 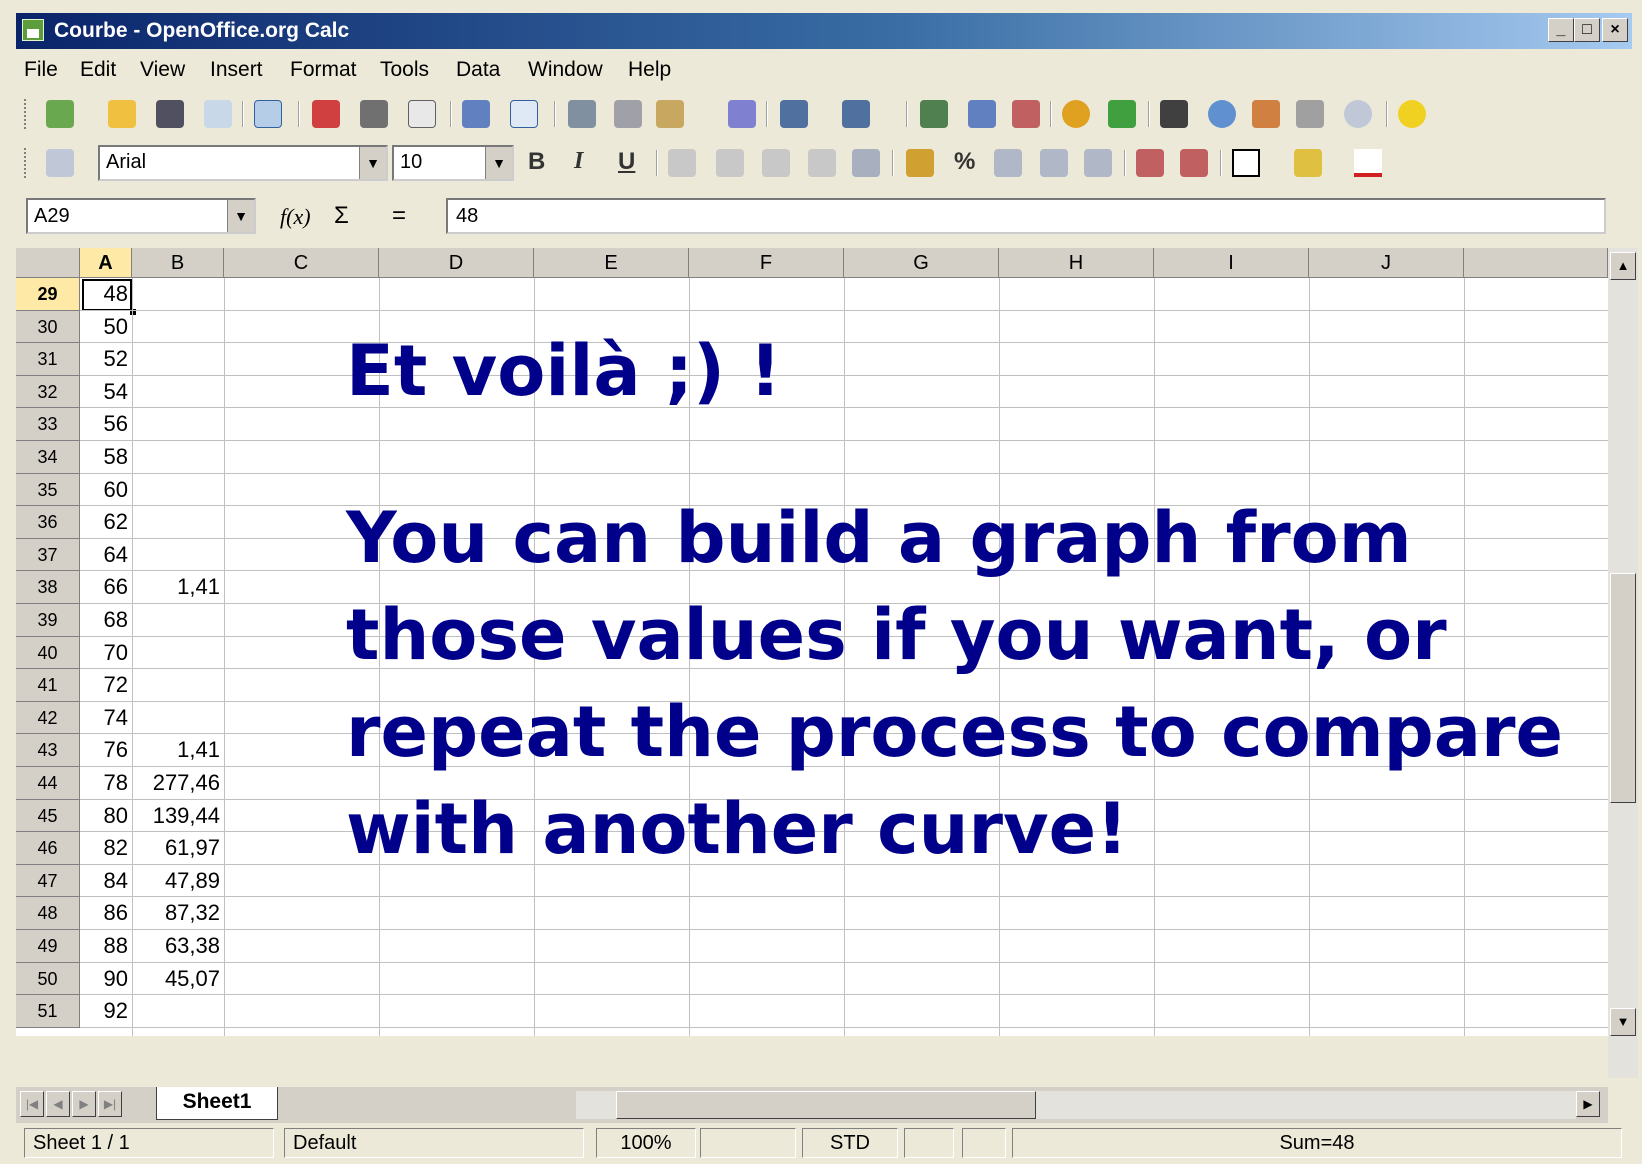 What do you see at coordinates (1308, 163) in the screenshot?
I see `background-color-icon` at bounding box center [1308, 163].